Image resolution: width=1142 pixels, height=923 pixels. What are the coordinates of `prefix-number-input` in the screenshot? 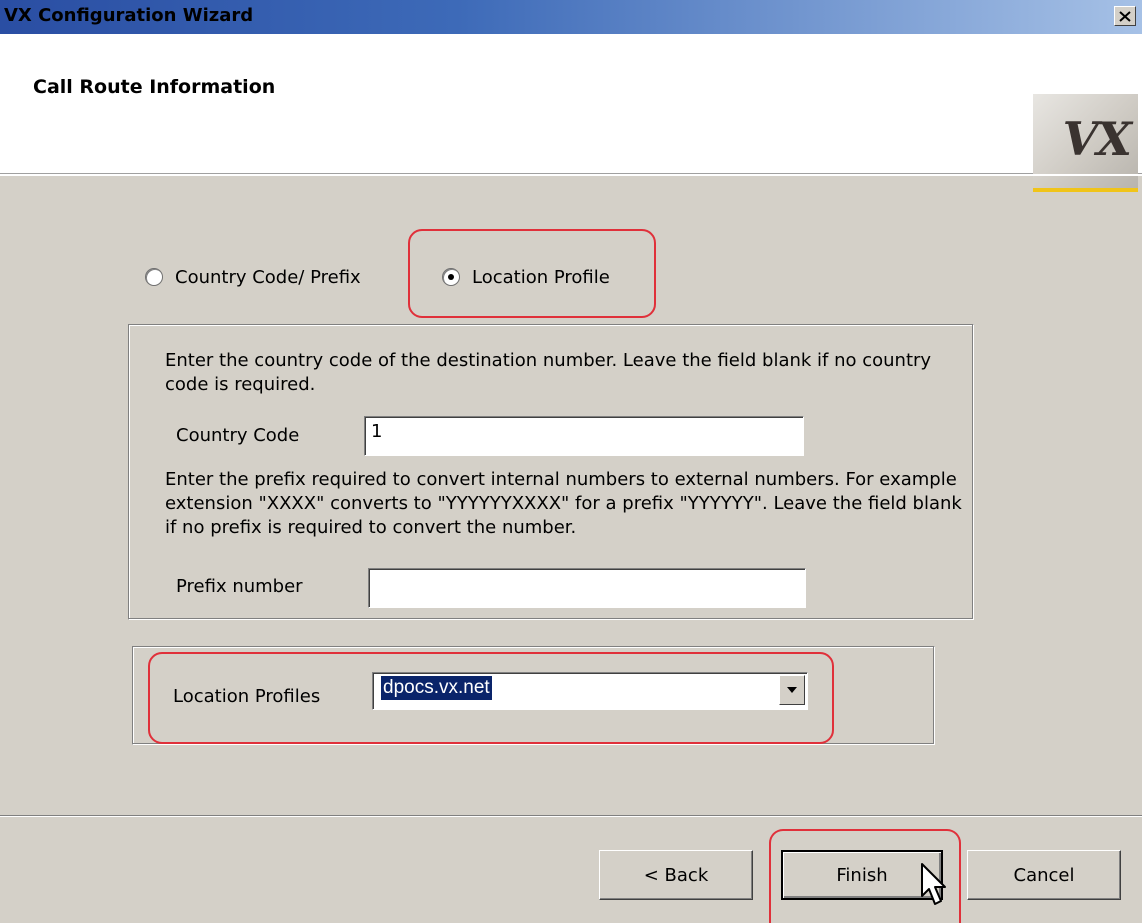 It's located at (587, 588).